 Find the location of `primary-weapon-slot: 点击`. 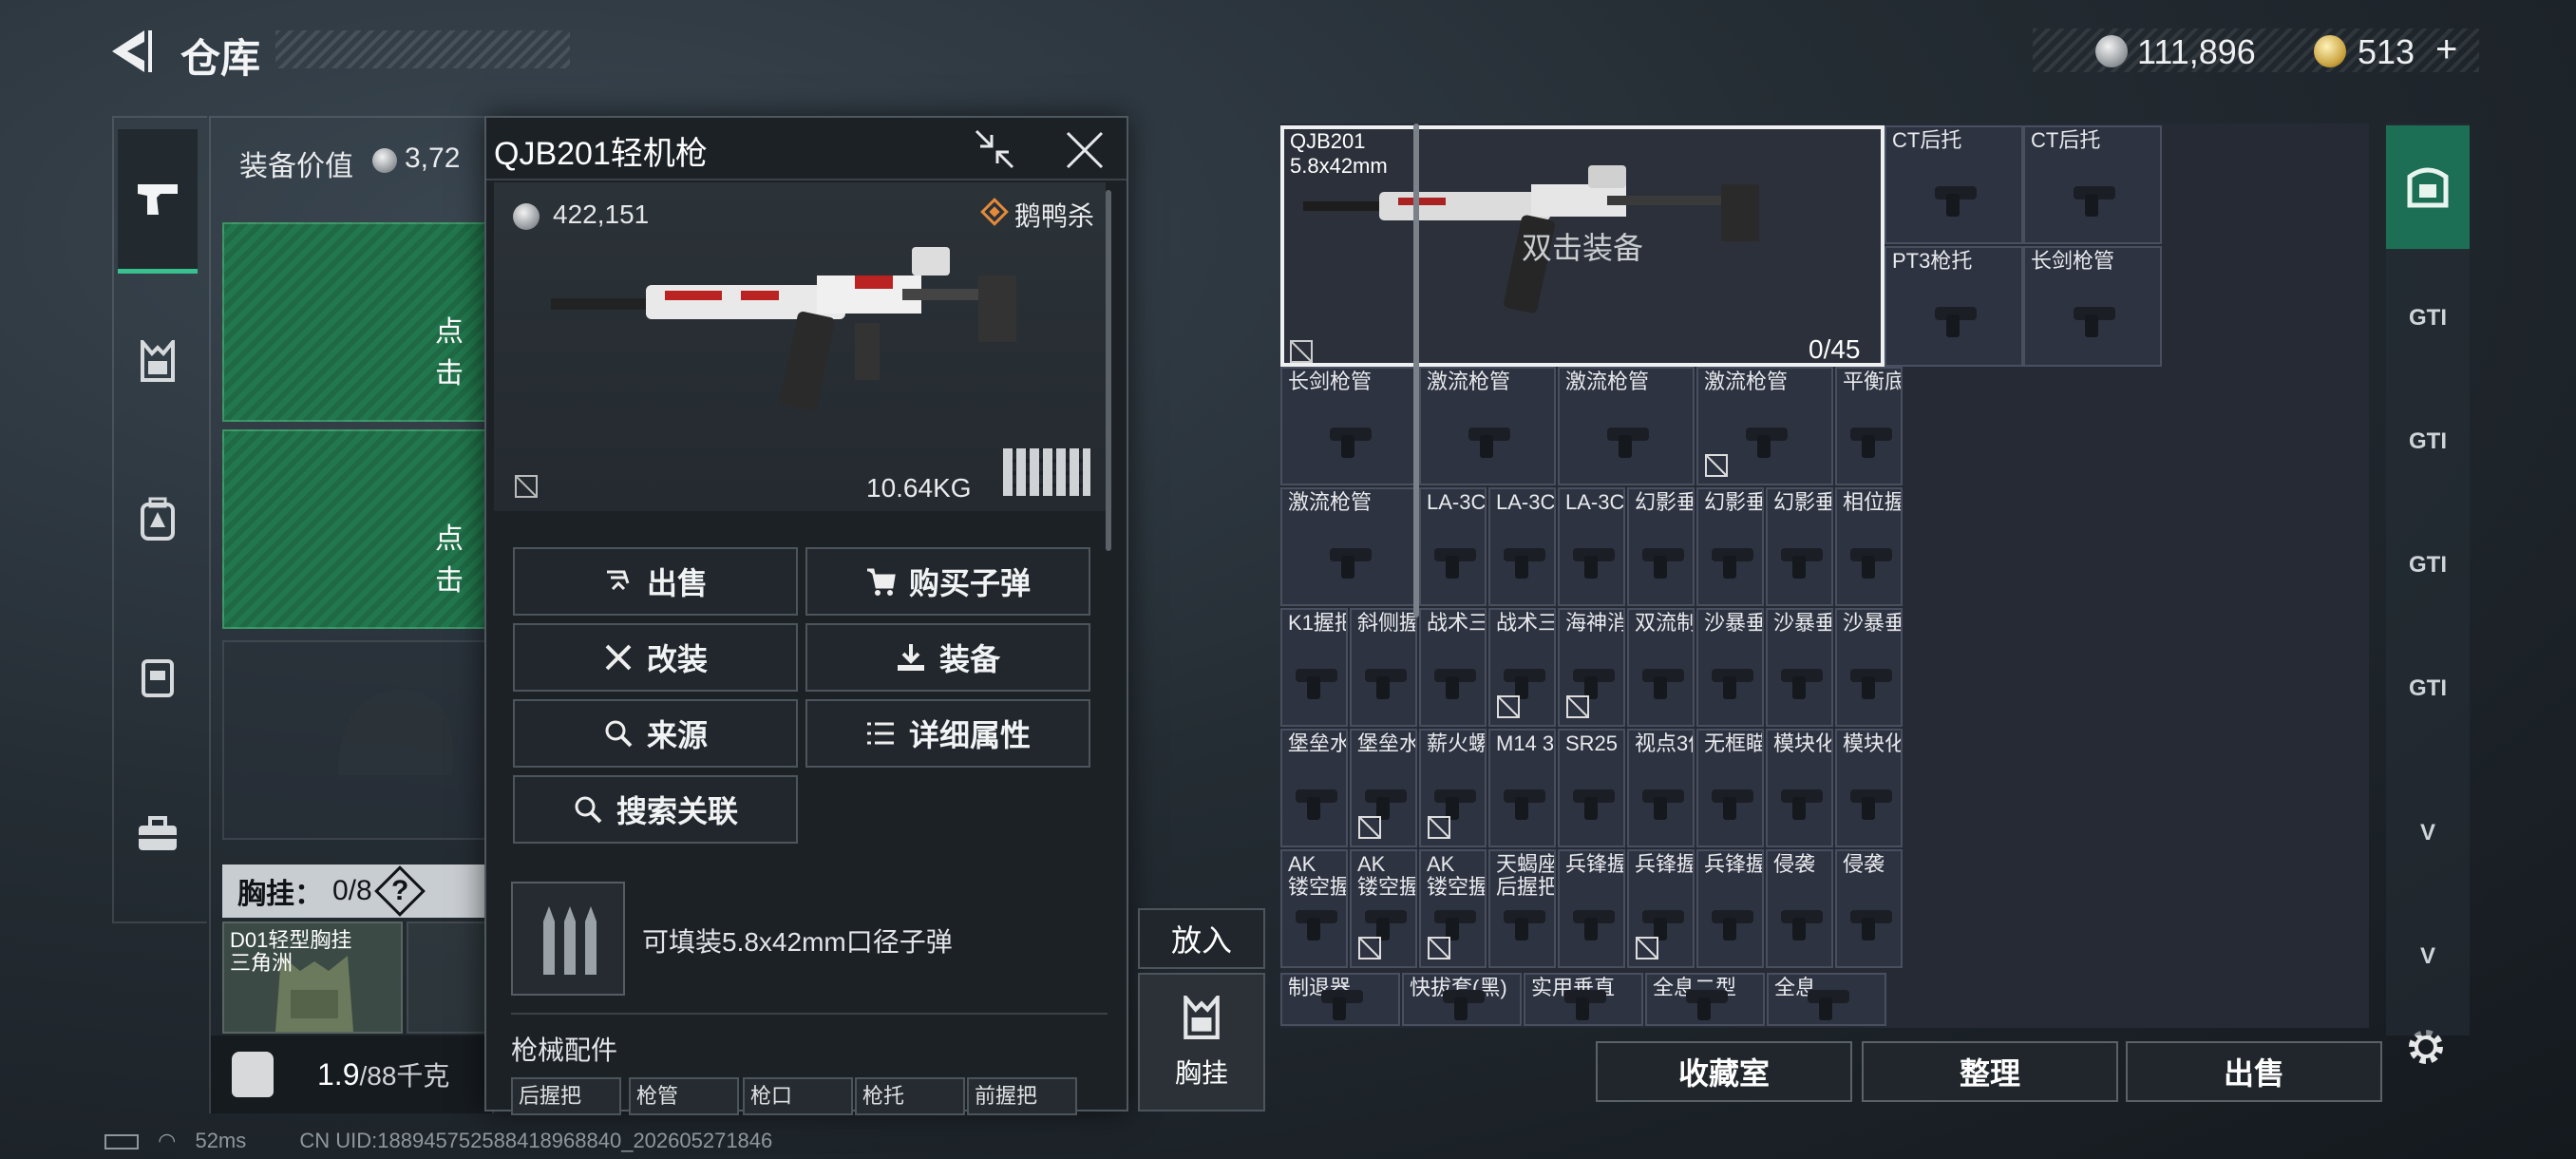

primary-weapon-slot: 点击 is located at coordinates (356, 322).